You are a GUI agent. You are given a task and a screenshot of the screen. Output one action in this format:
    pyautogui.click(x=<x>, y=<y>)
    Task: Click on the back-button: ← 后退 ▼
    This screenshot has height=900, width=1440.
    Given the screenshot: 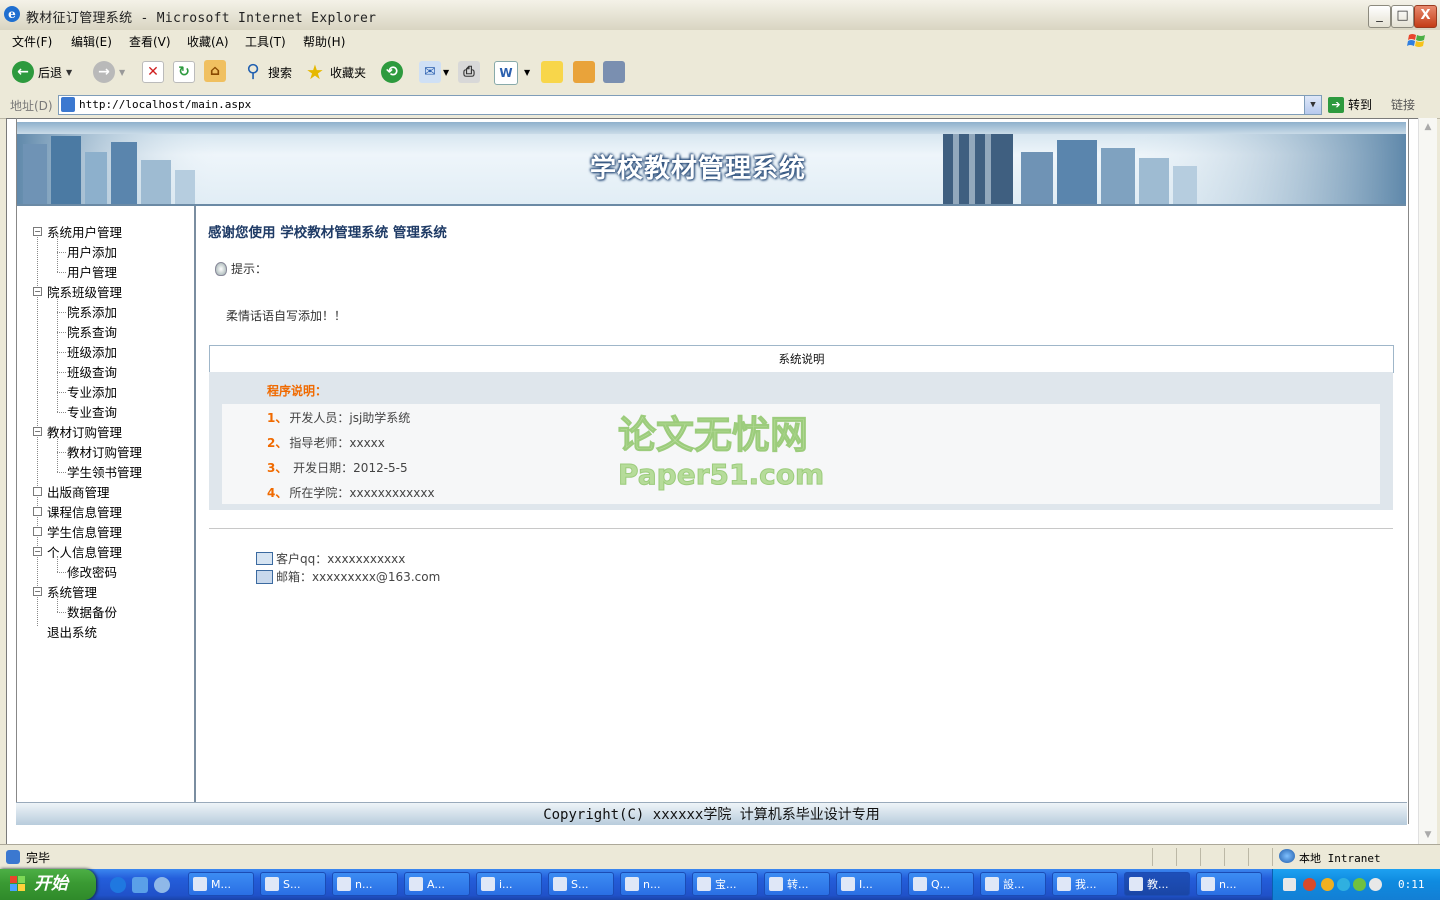 What is the action you would take?
    pyautogui.click(x=42, y=72)
    